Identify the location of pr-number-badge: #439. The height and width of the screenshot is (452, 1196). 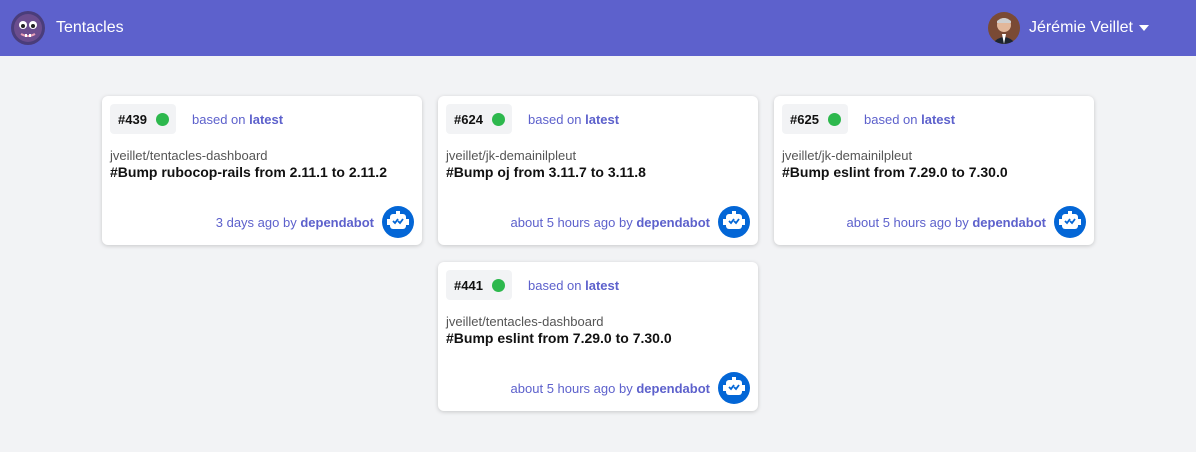
(143, 119).